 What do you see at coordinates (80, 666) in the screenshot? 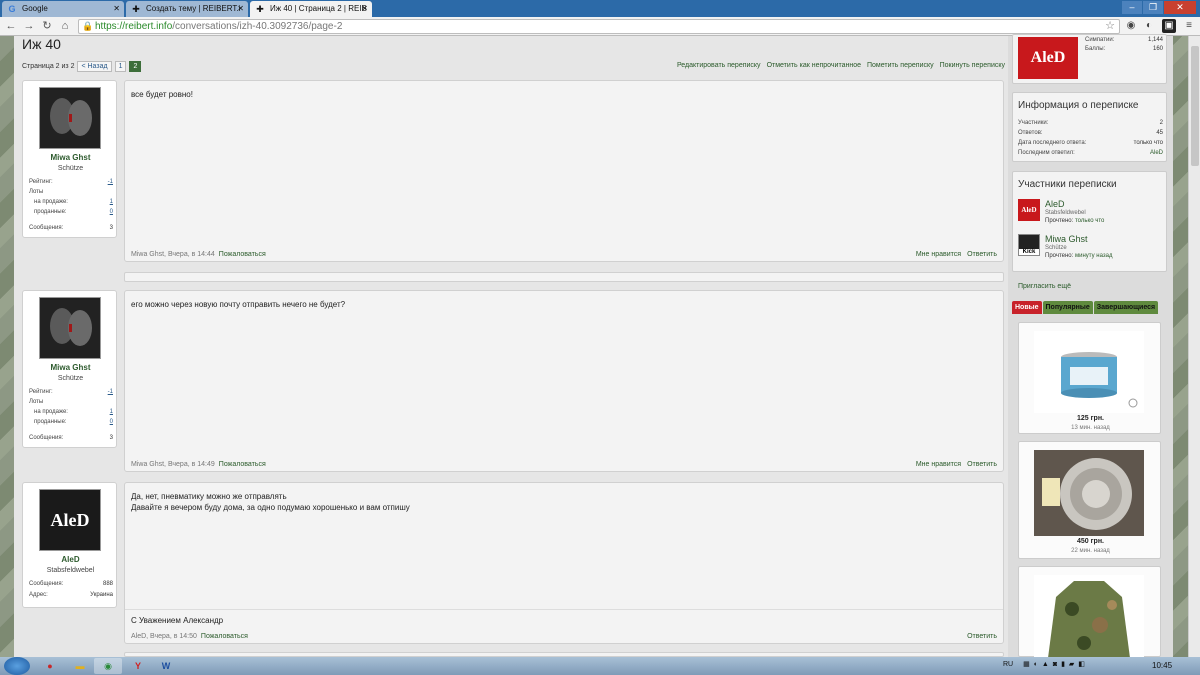
I see `folder-icon: ▬` at bounding box center [80, 666].